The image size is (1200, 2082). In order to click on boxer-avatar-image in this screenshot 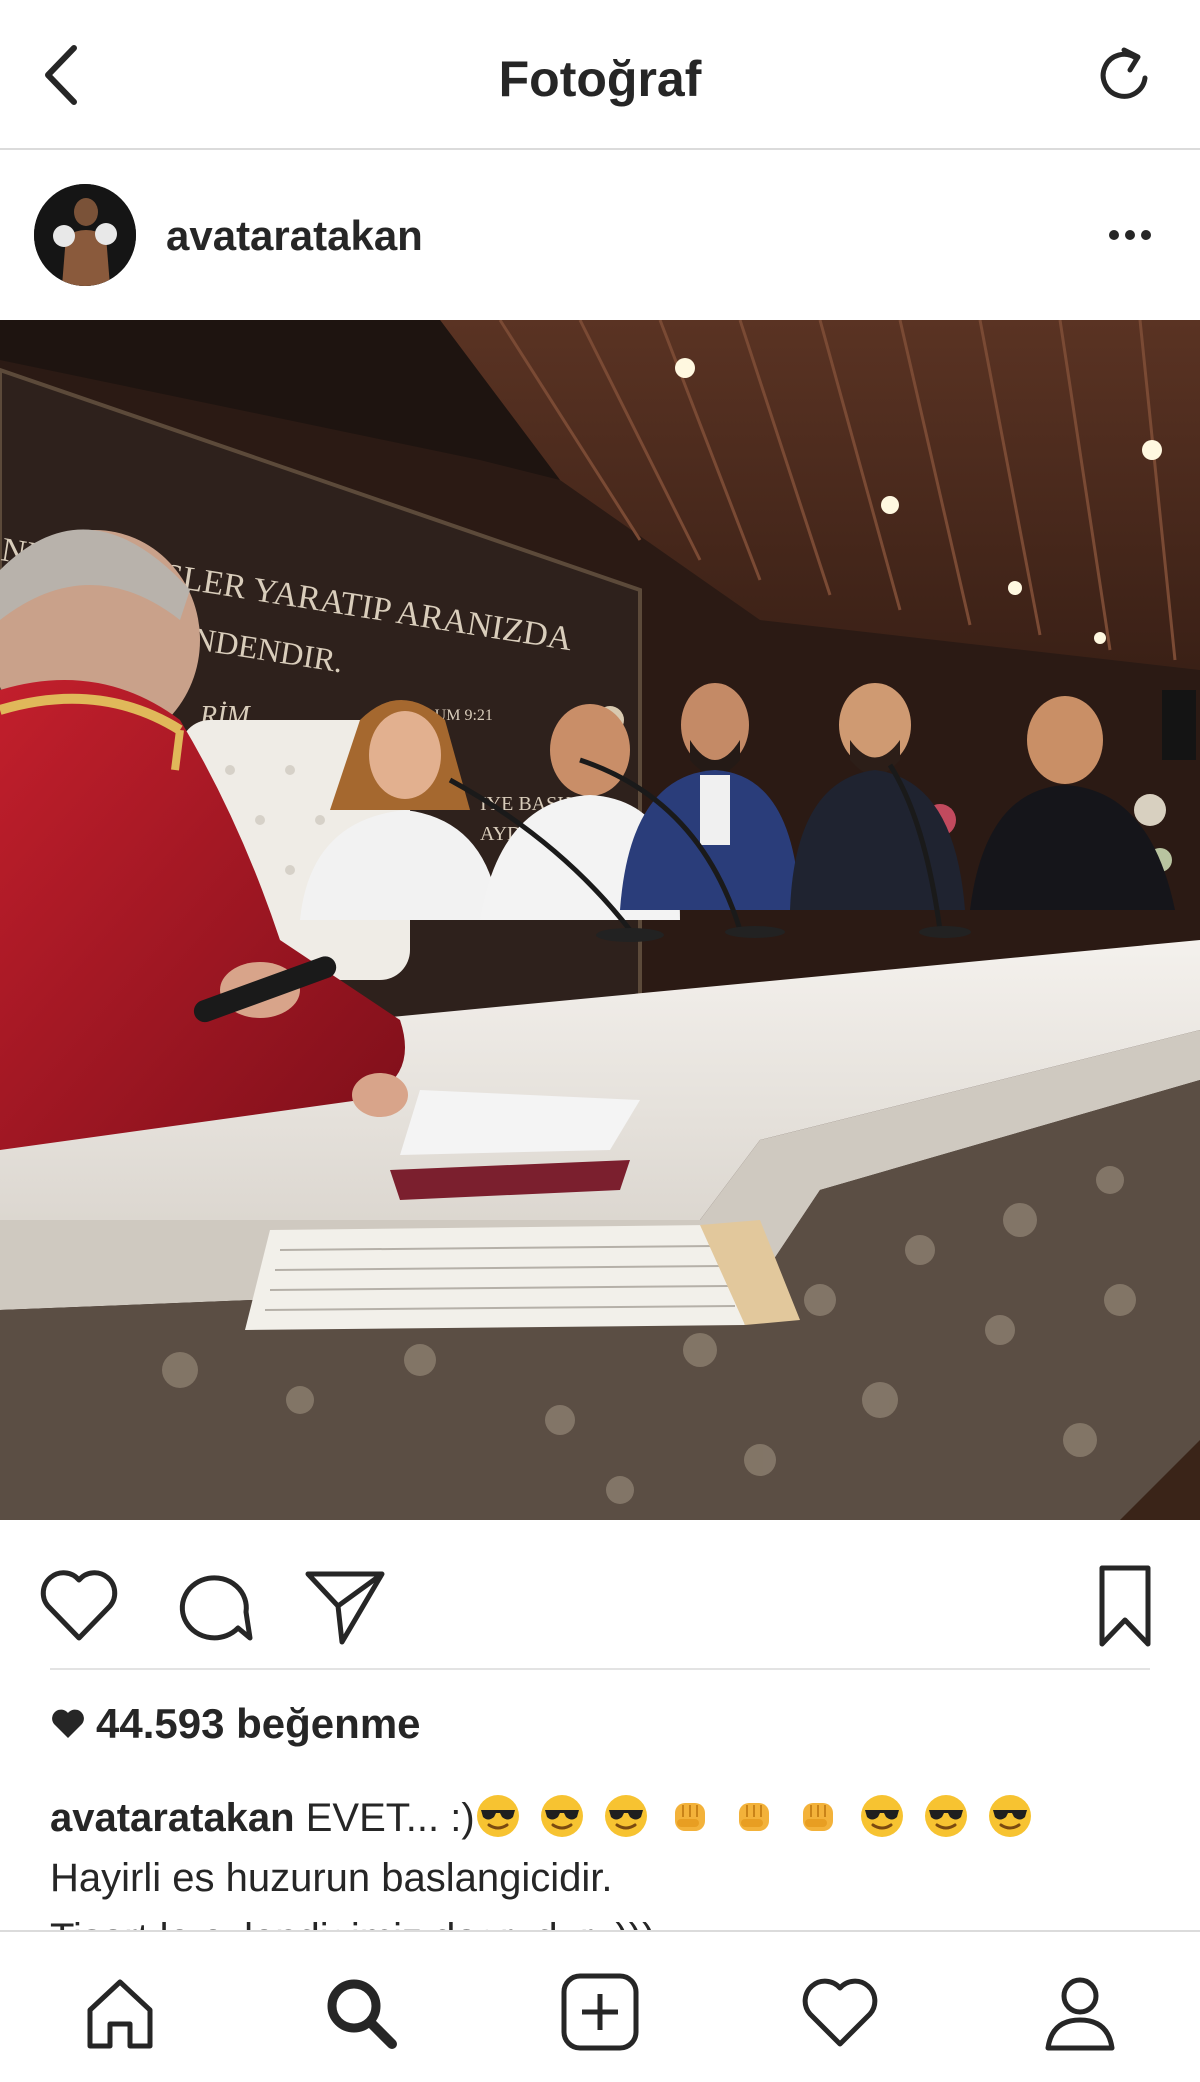, I will do `click(85, 235)`.